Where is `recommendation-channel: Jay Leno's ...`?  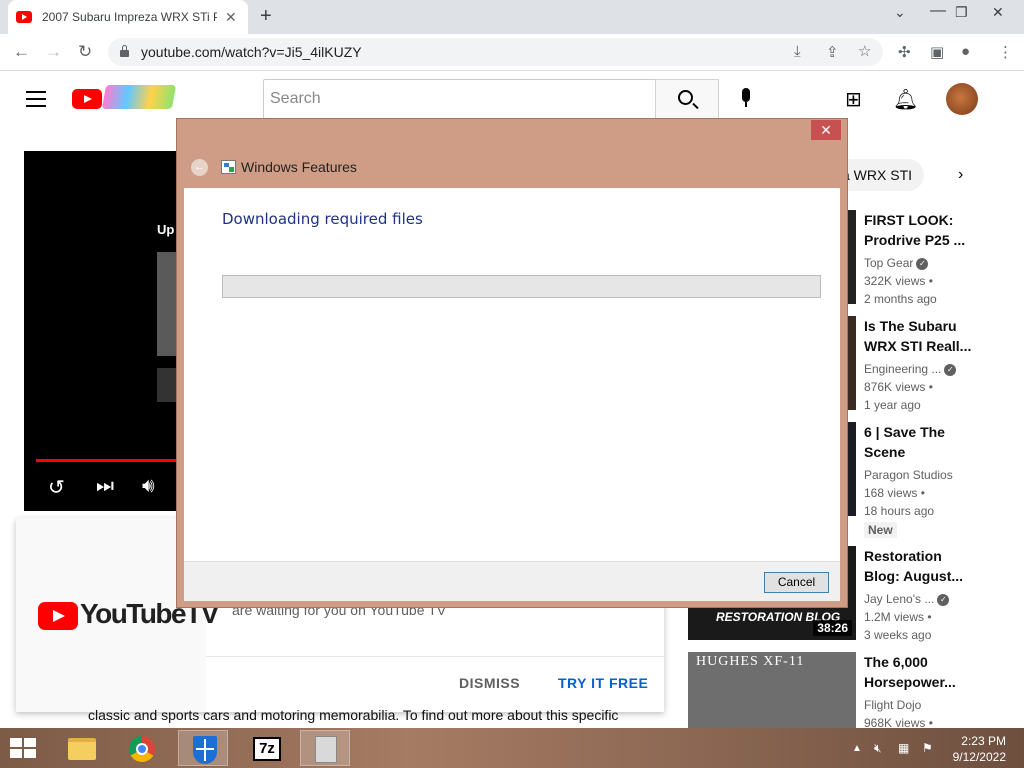
recommendation-channel: Jay Leno's ... is located at coordinates (899, 599).